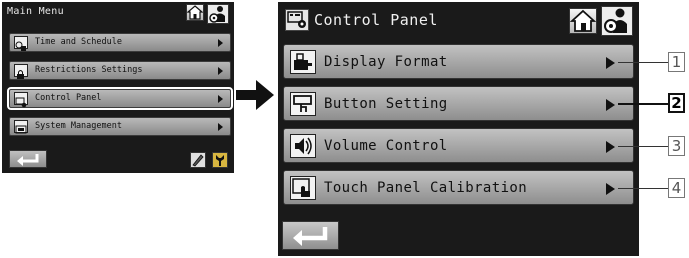 This screenshot has height=258, width=689. What do you see at coordinates (21, 43) in the screenshot?
I see `clock-calendar-icon` at bounding box center [21, 43].